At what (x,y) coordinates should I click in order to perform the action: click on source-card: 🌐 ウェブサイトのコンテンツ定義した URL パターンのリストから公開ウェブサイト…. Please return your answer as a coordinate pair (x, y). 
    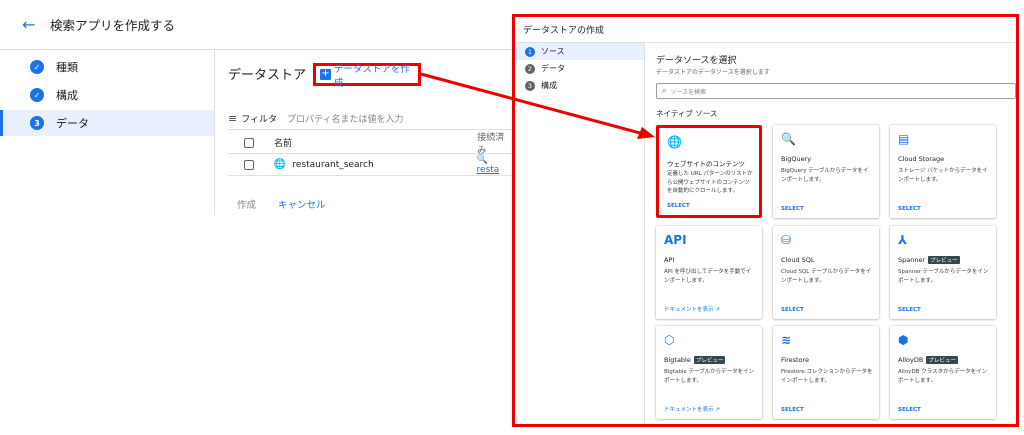
    Looking at the image, I should click on (709, 171).